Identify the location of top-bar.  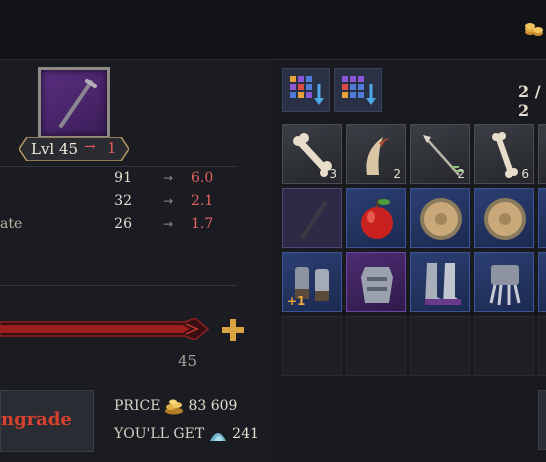
(273, 30).